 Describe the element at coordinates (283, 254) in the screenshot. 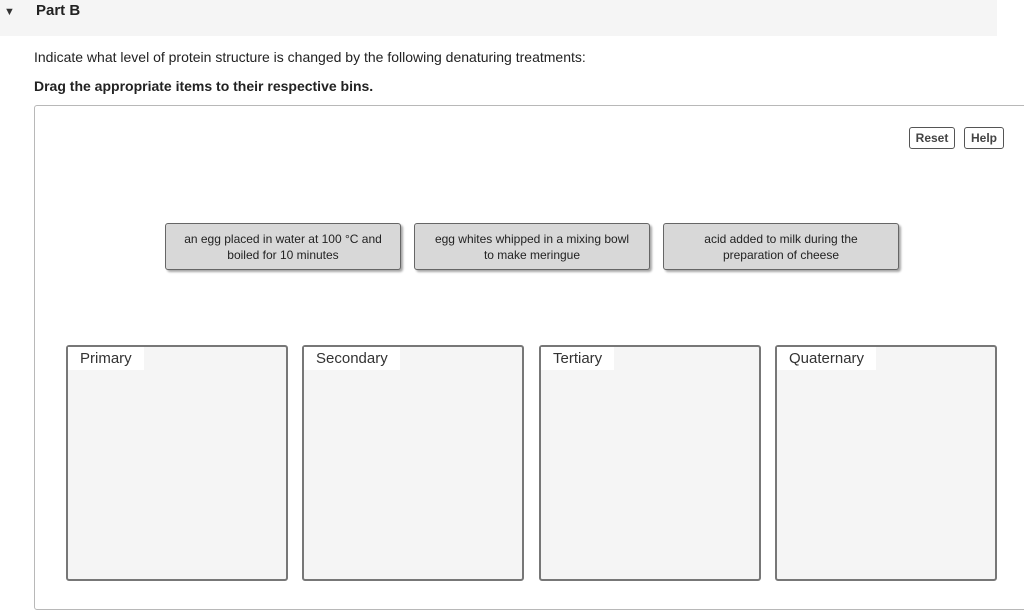

I see `drag-item-text-line: boiled for 10 minutes` at that location.